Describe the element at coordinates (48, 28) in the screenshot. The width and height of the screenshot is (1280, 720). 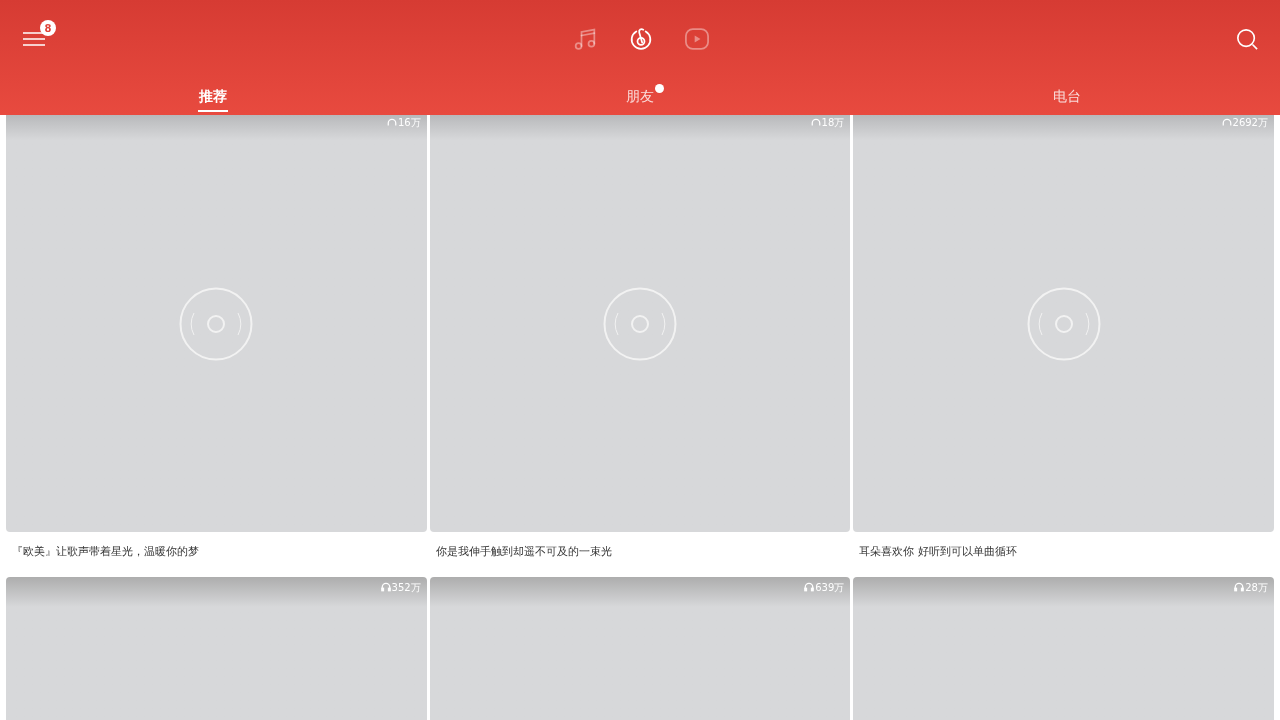
I see `notification-badge: 8` at that location.